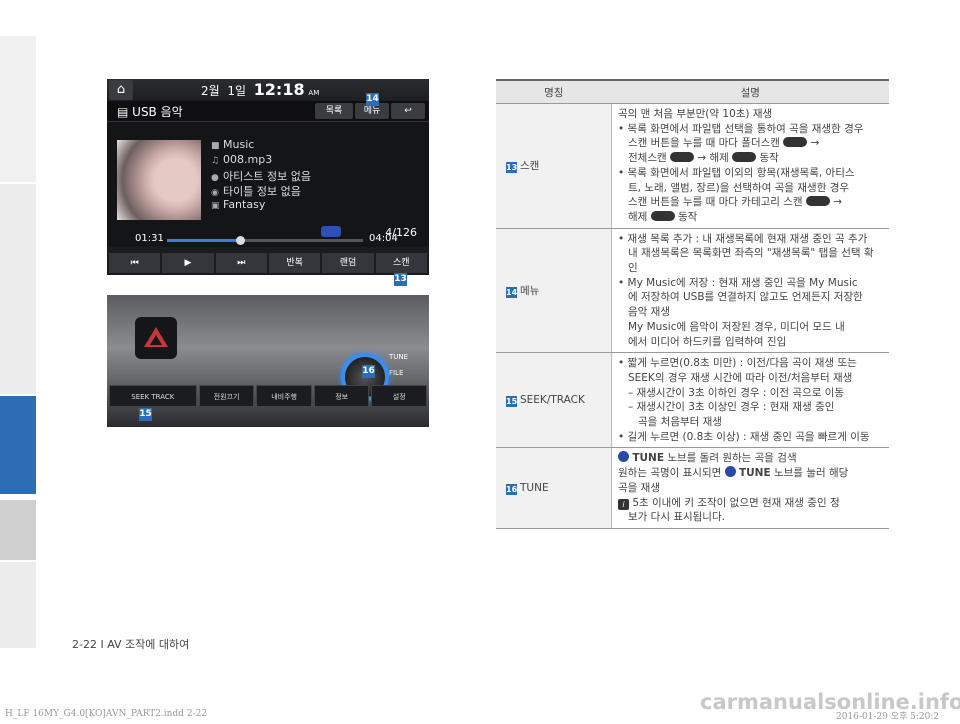 The width and height of the screenshot is (960, 724). I want to click on seek-track-button: SEEK TRACK, so click(153, 396).